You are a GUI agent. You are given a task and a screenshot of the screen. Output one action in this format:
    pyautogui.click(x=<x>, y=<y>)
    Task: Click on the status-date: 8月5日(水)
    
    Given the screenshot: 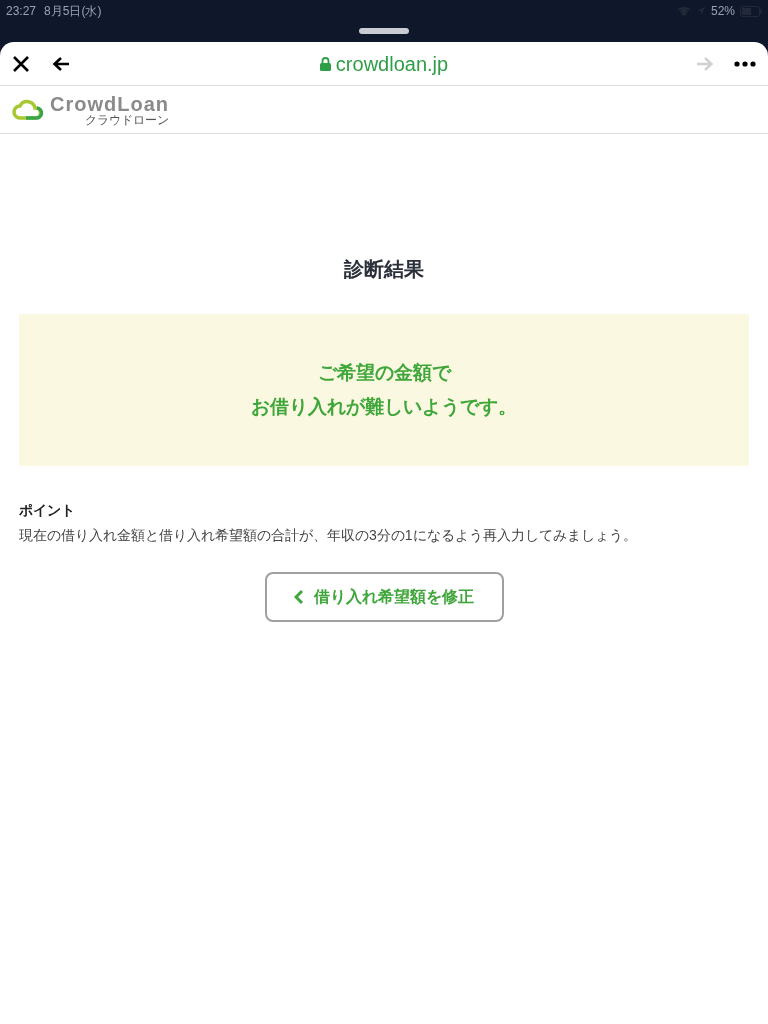 What is the action you would take?
    pyautogui.click(x=73, y=11)
    